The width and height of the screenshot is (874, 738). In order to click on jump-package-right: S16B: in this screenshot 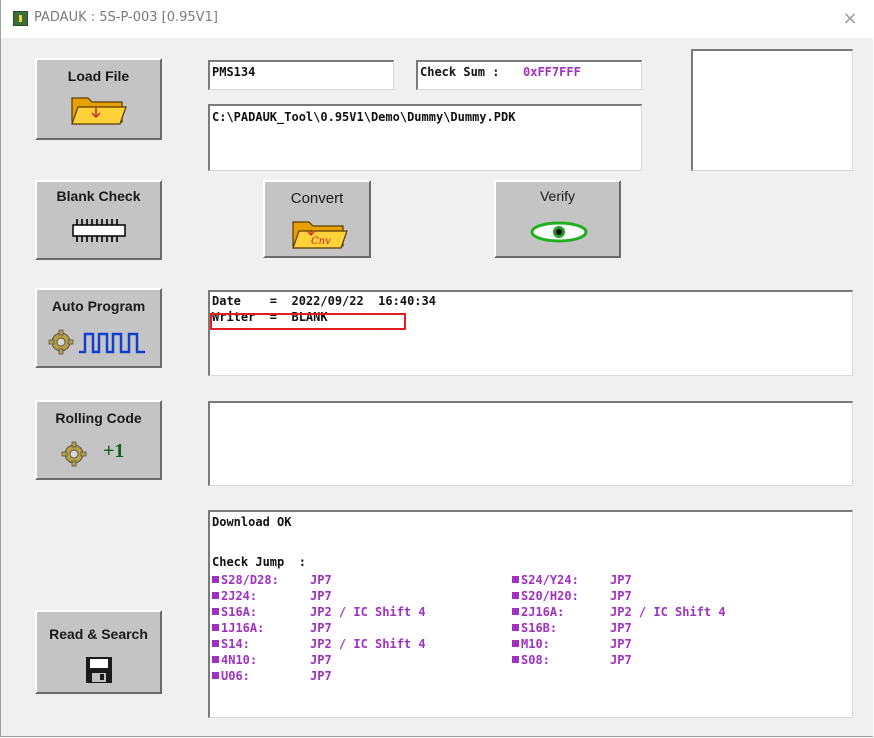, I will do `click(534, 628)`.